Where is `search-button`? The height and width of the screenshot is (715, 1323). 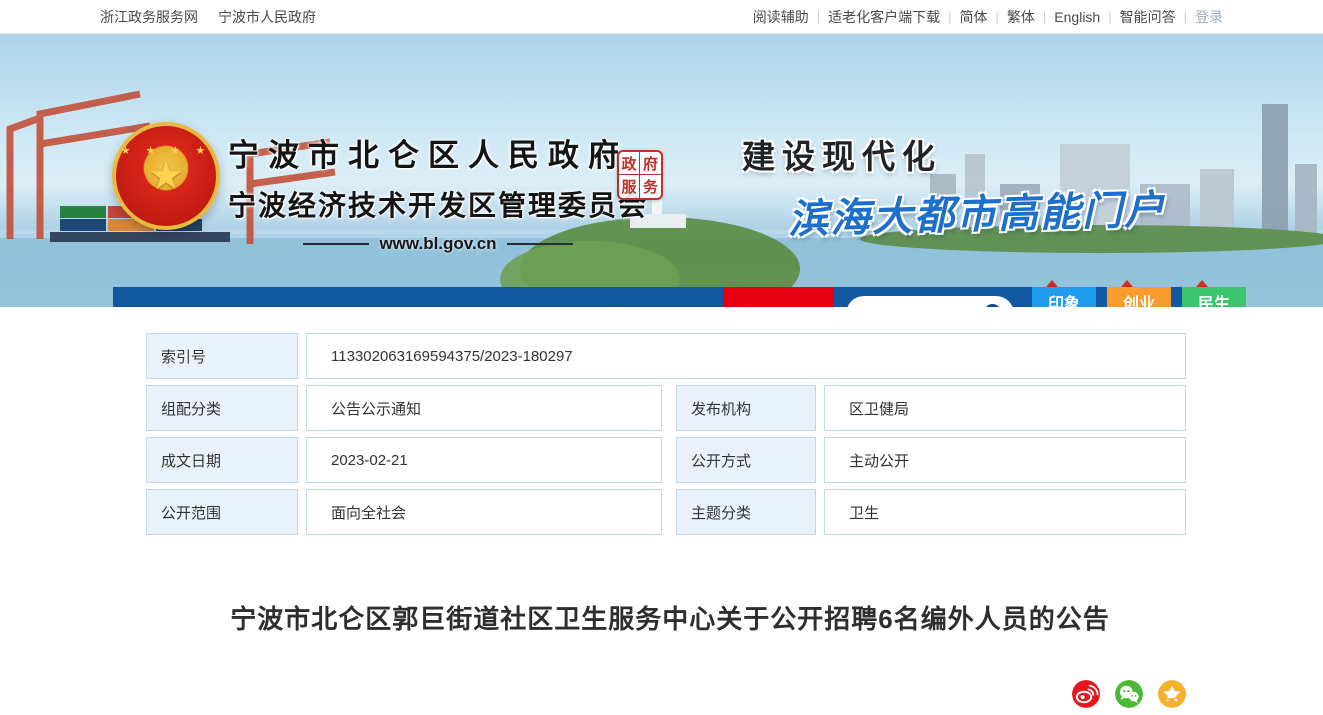 search-button is located at coordinates (994, 303).